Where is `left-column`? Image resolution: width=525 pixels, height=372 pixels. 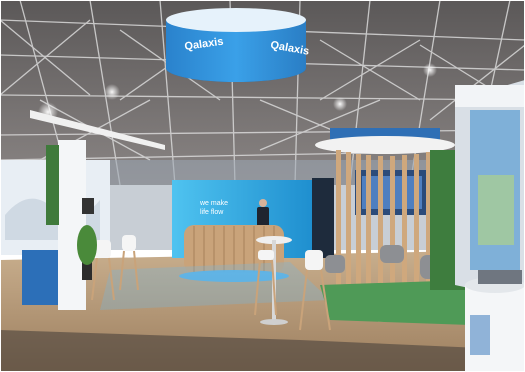
left-column is located at coordinates (72, 225).